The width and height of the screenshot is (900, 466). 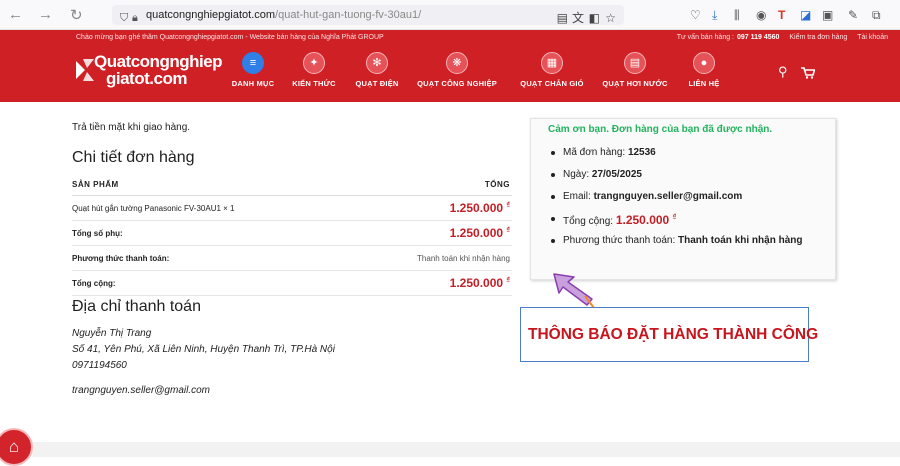 What do you see at coordinates (15, 14) in the screenshot?
I see `back-arrow-icon: ←` at bounding box center [15, 14].